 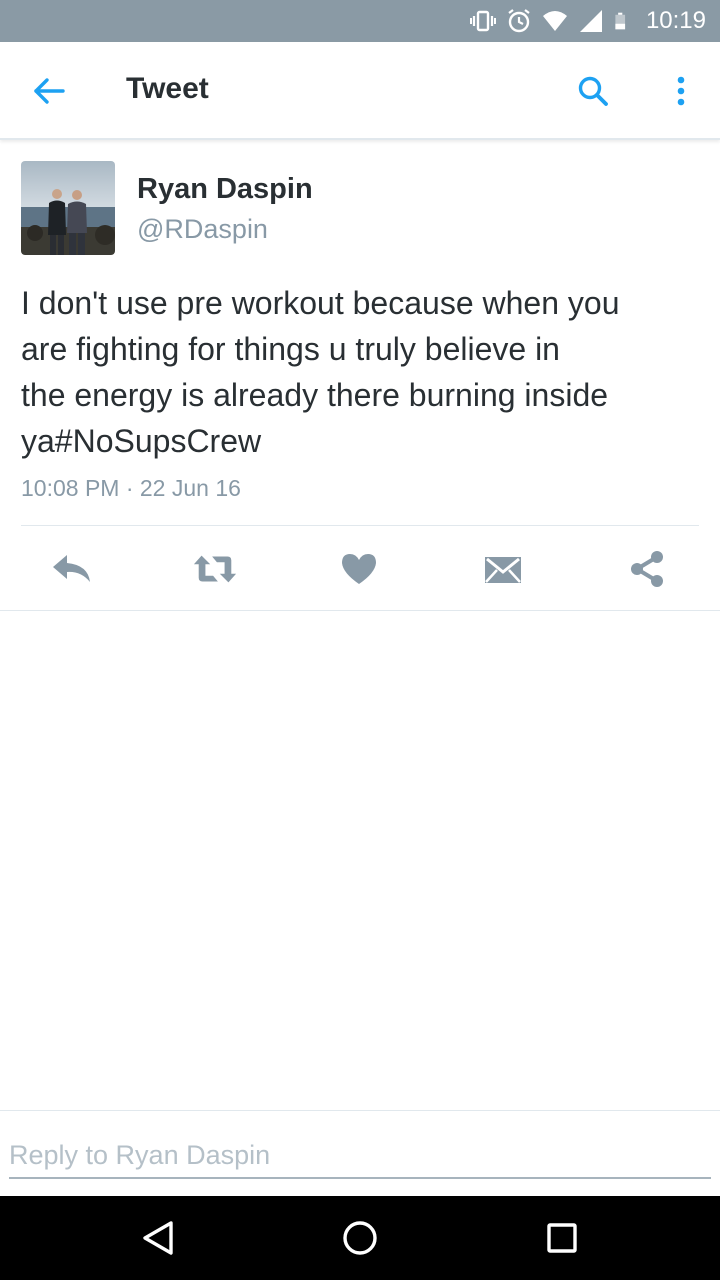 I want to click on avatar, so click(x=68, y=208).